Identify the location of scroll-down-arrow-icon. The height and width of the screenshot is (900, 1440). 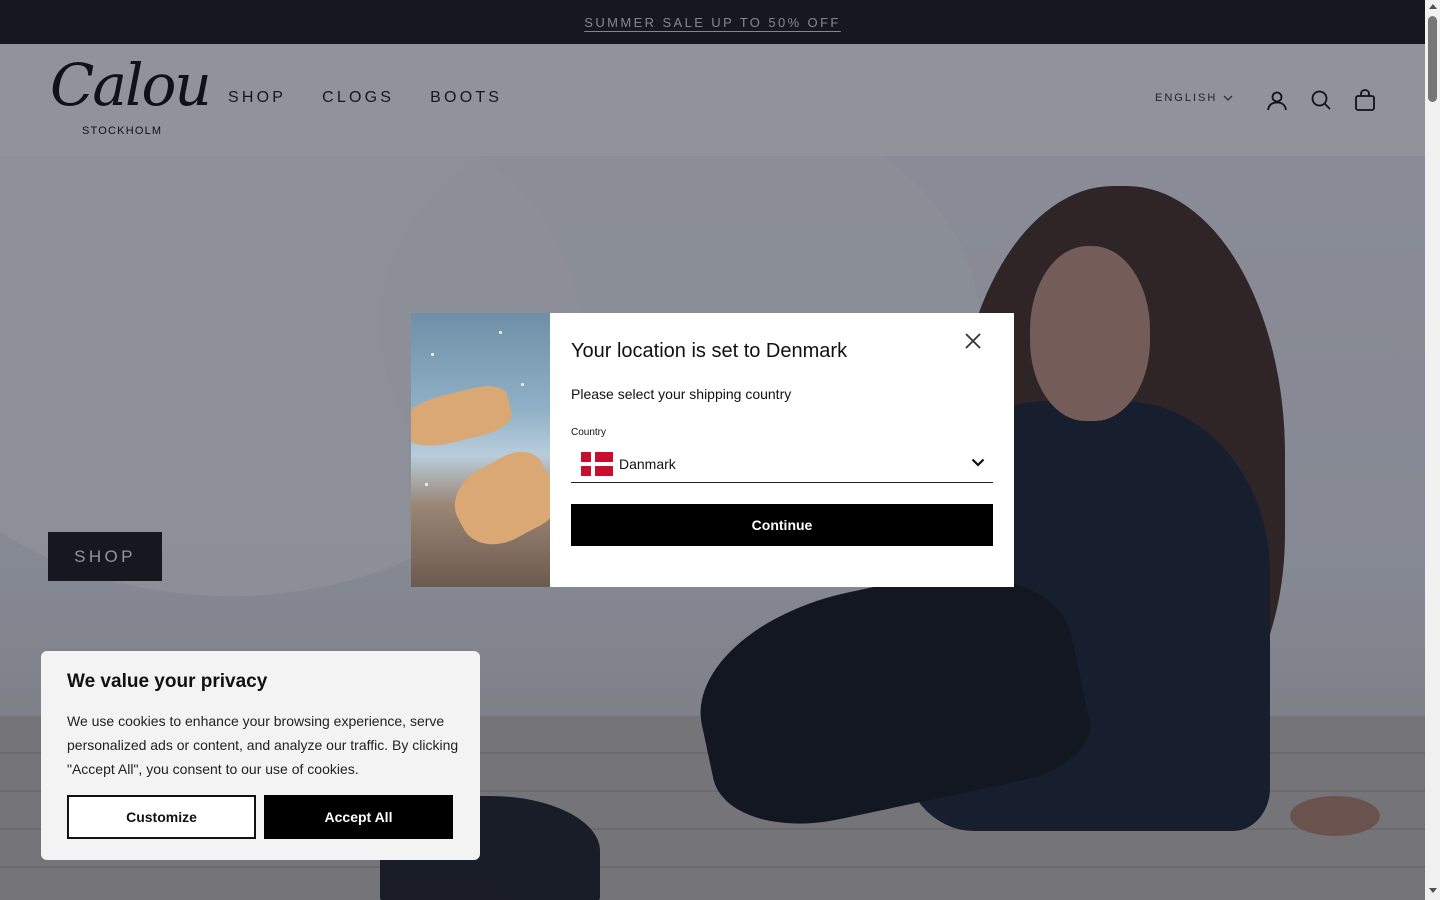
(1433, 890).